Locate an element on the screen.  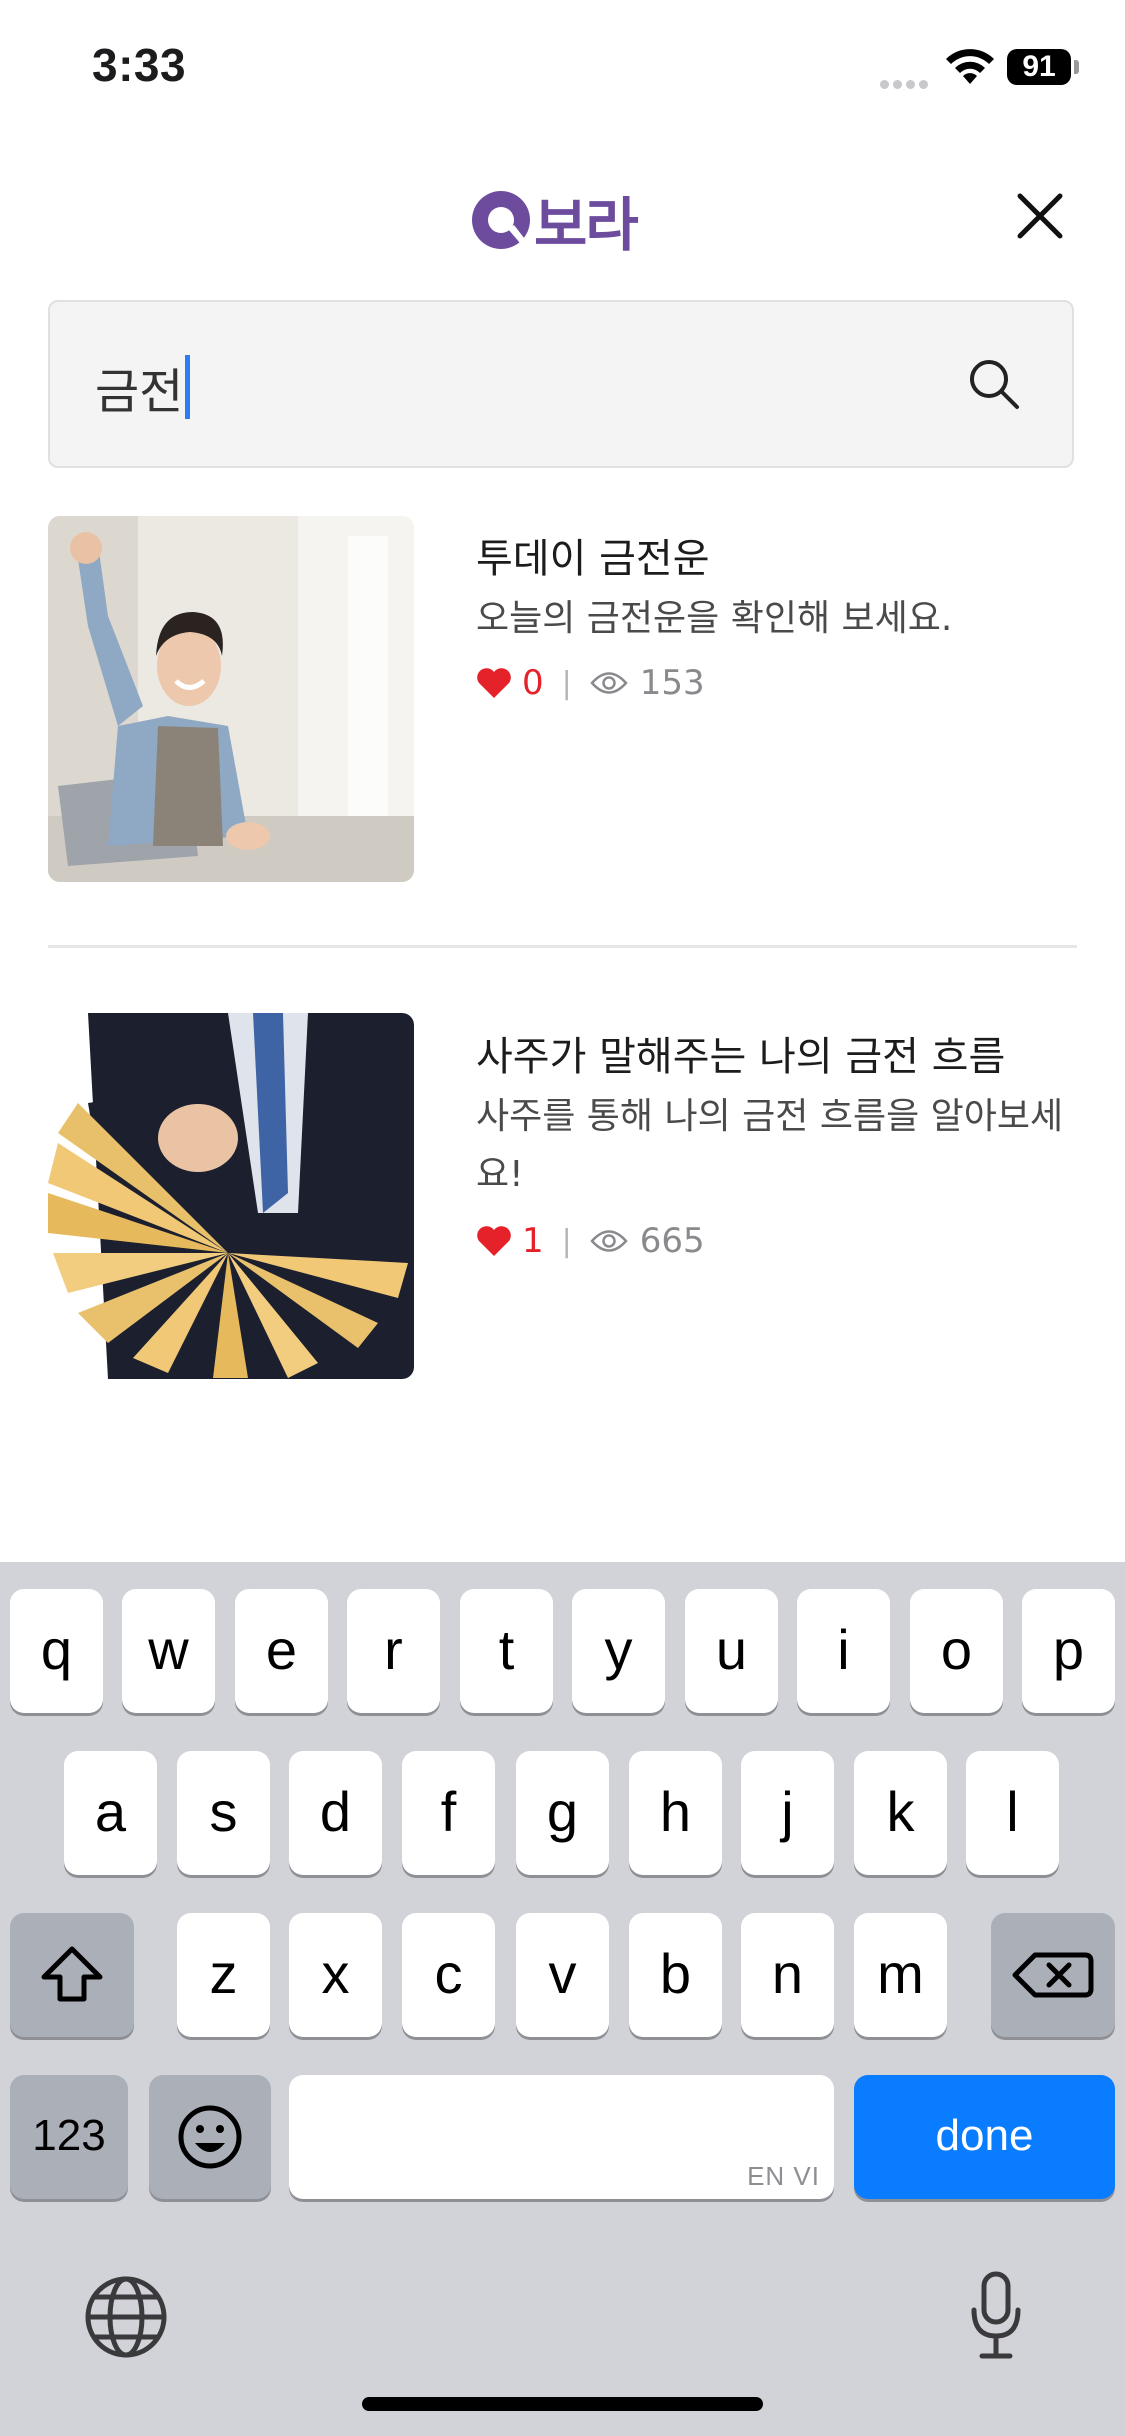
key-c: c is located at coordinates (448, 1975).